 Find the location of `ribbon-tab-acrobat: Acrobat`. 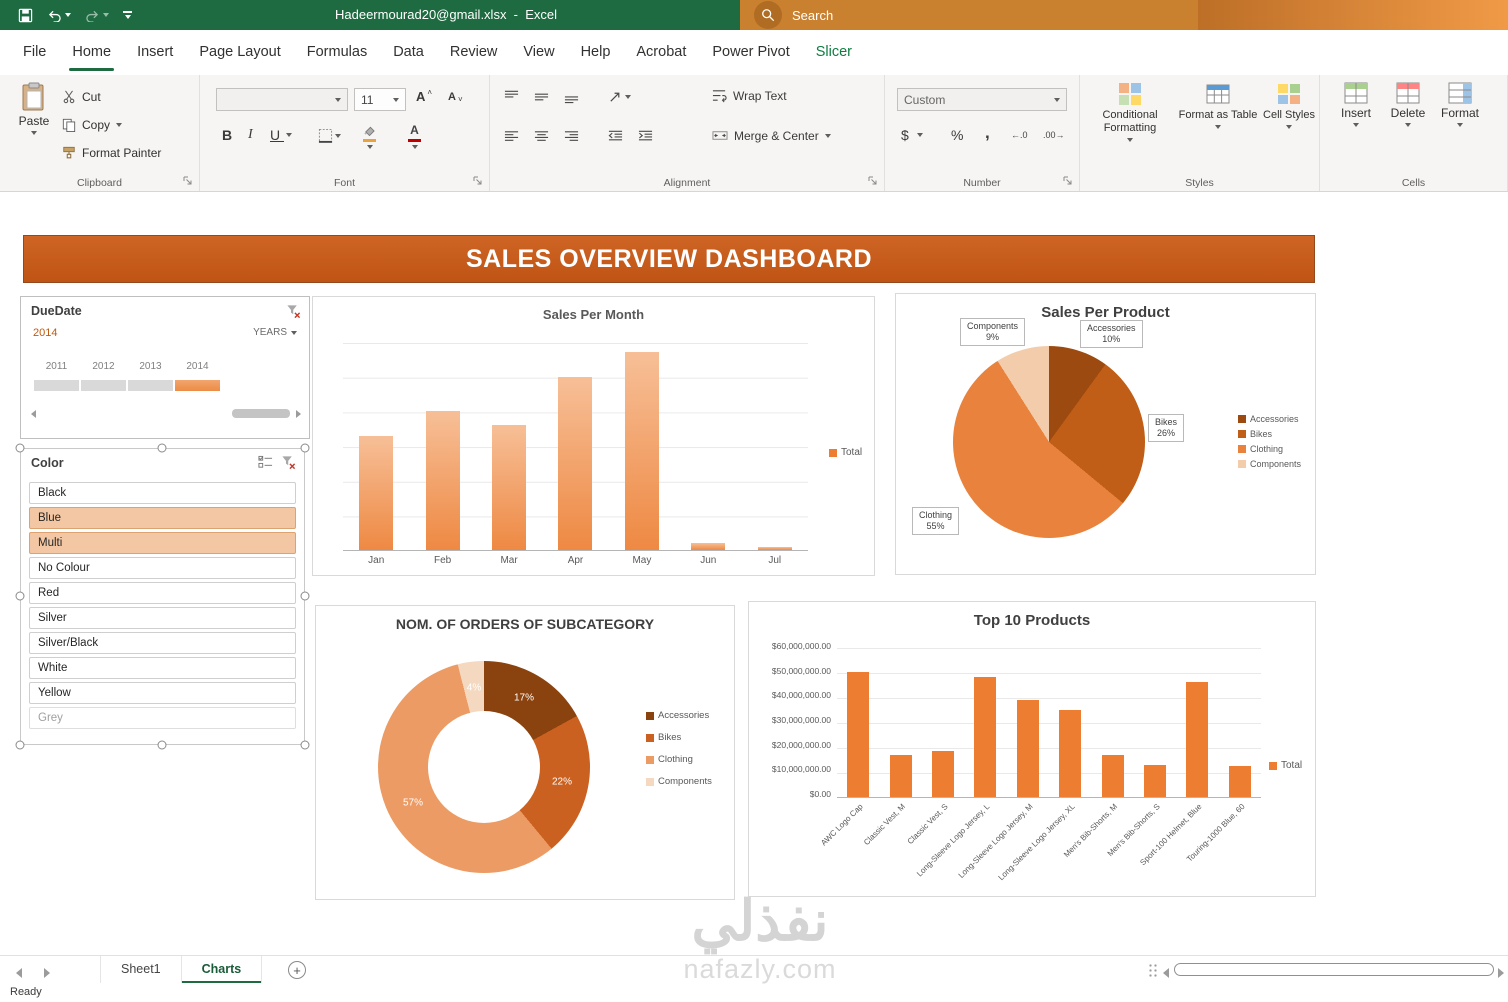

ribbon-tab-acrobat: Acrobat is located at coordinates (661, 52).